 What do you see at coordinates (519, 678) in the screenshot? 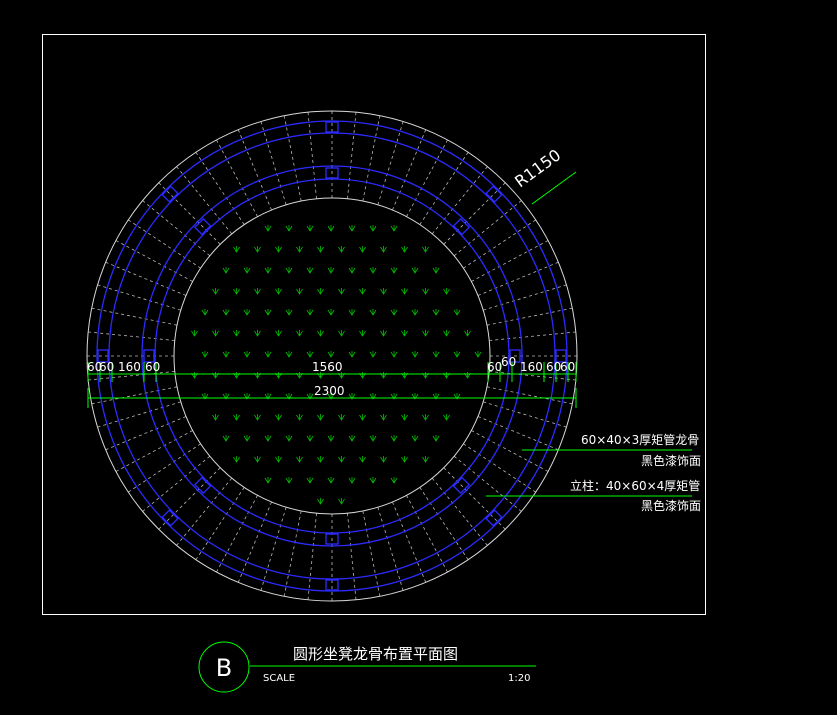
I see `scale-value: 1:20` at bounding box center [519, 678].